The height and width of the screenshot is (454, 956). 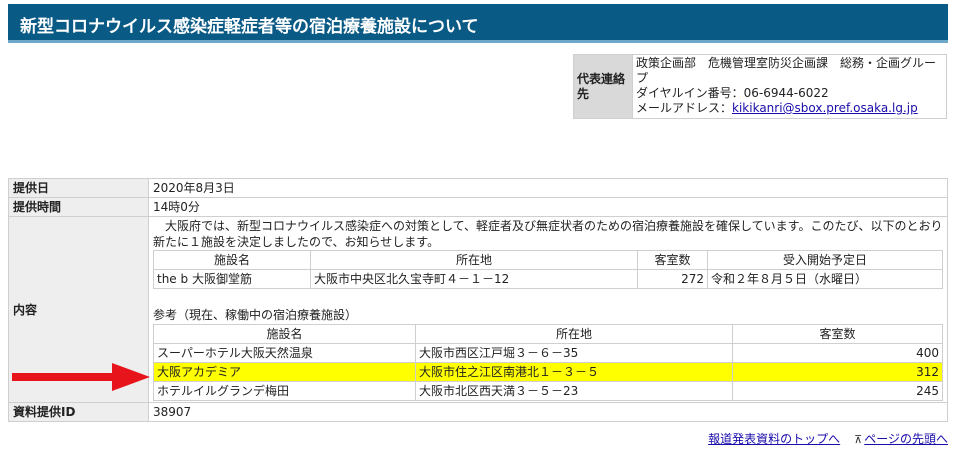 What do you see at coordinates (232, 279) in the screenshot?
I see `new-facility-name: the b 大阪御堂筋` at bounding box center [232, 279].